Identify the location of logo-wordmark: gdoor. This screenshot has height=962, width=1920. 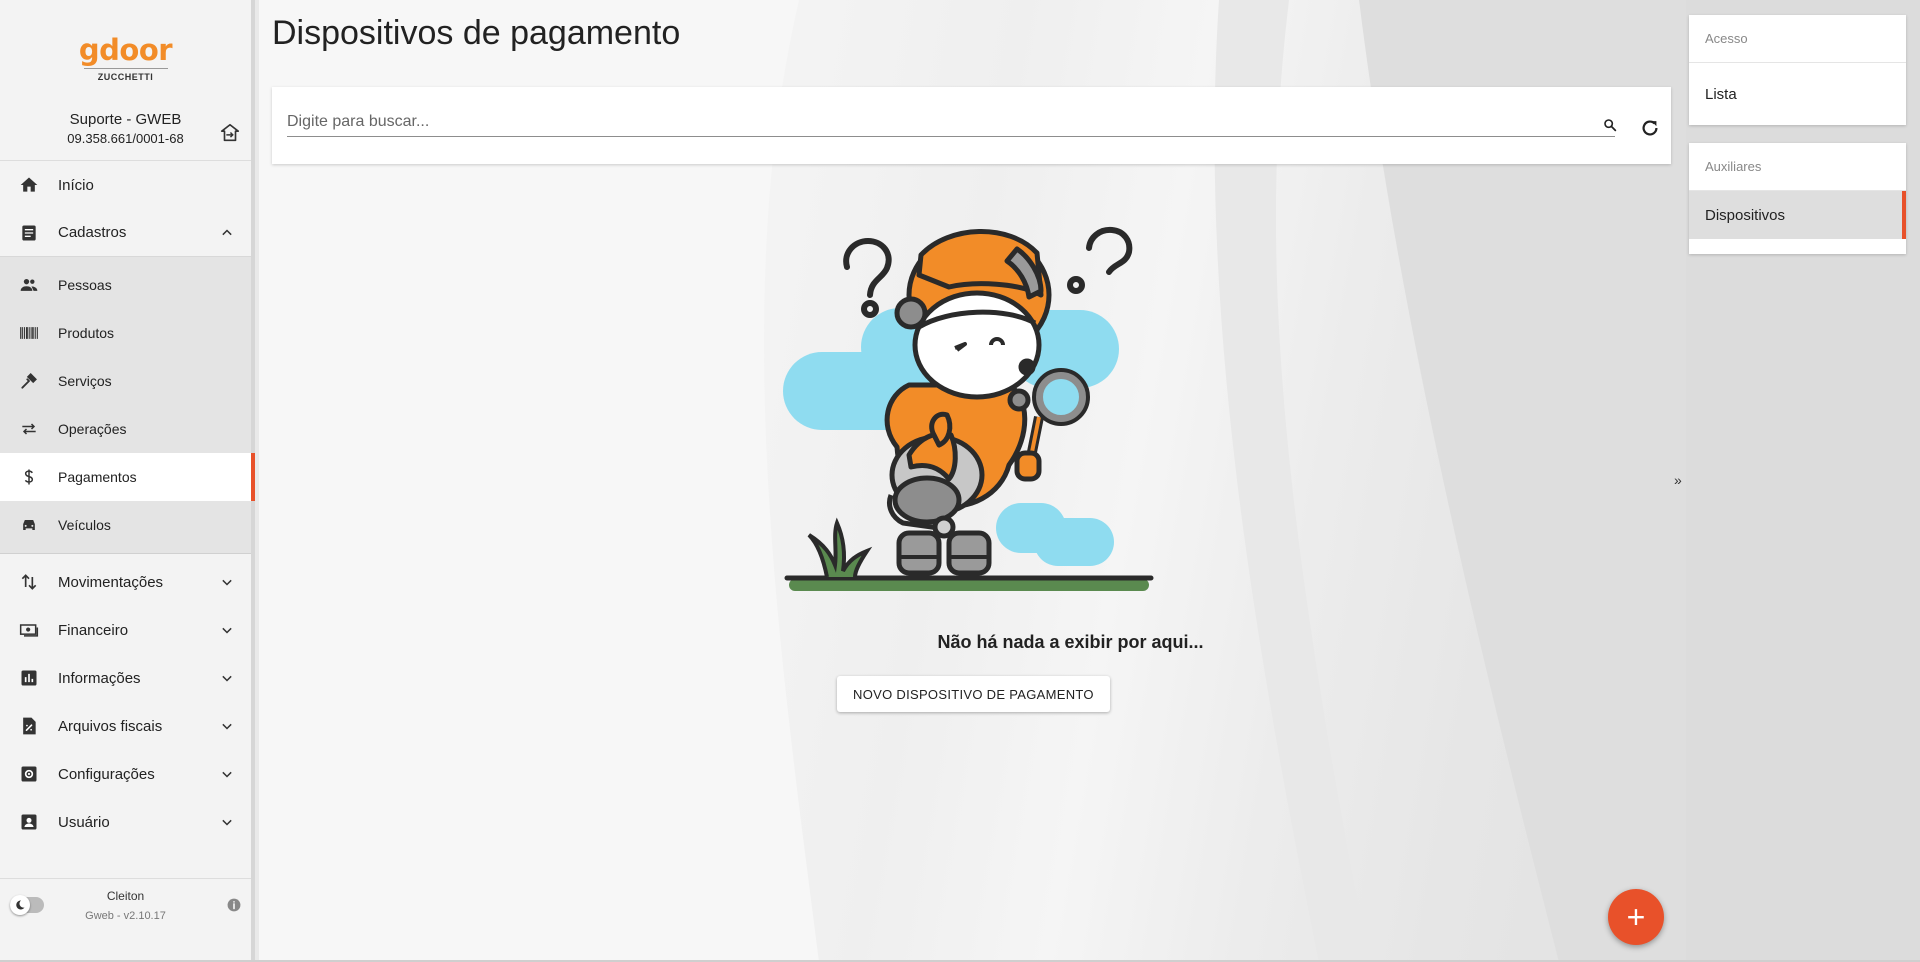
(125, 50).